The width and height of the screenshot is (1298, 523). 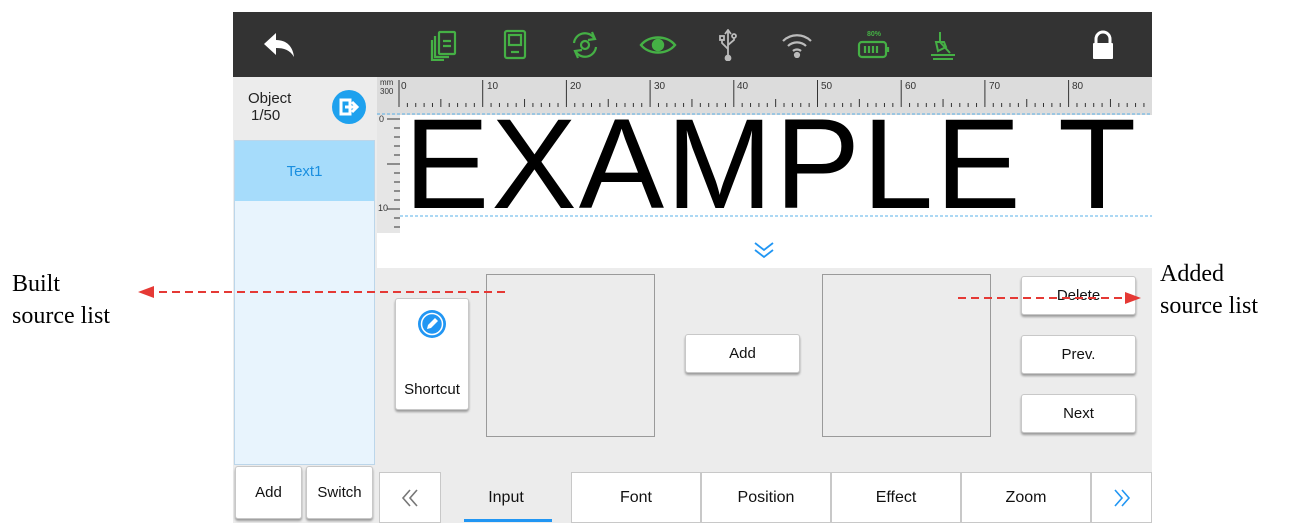 What do you see at coordinates (906, 355) in the screenshot?
I see `added-source-list` at bounding box center [906, 355].